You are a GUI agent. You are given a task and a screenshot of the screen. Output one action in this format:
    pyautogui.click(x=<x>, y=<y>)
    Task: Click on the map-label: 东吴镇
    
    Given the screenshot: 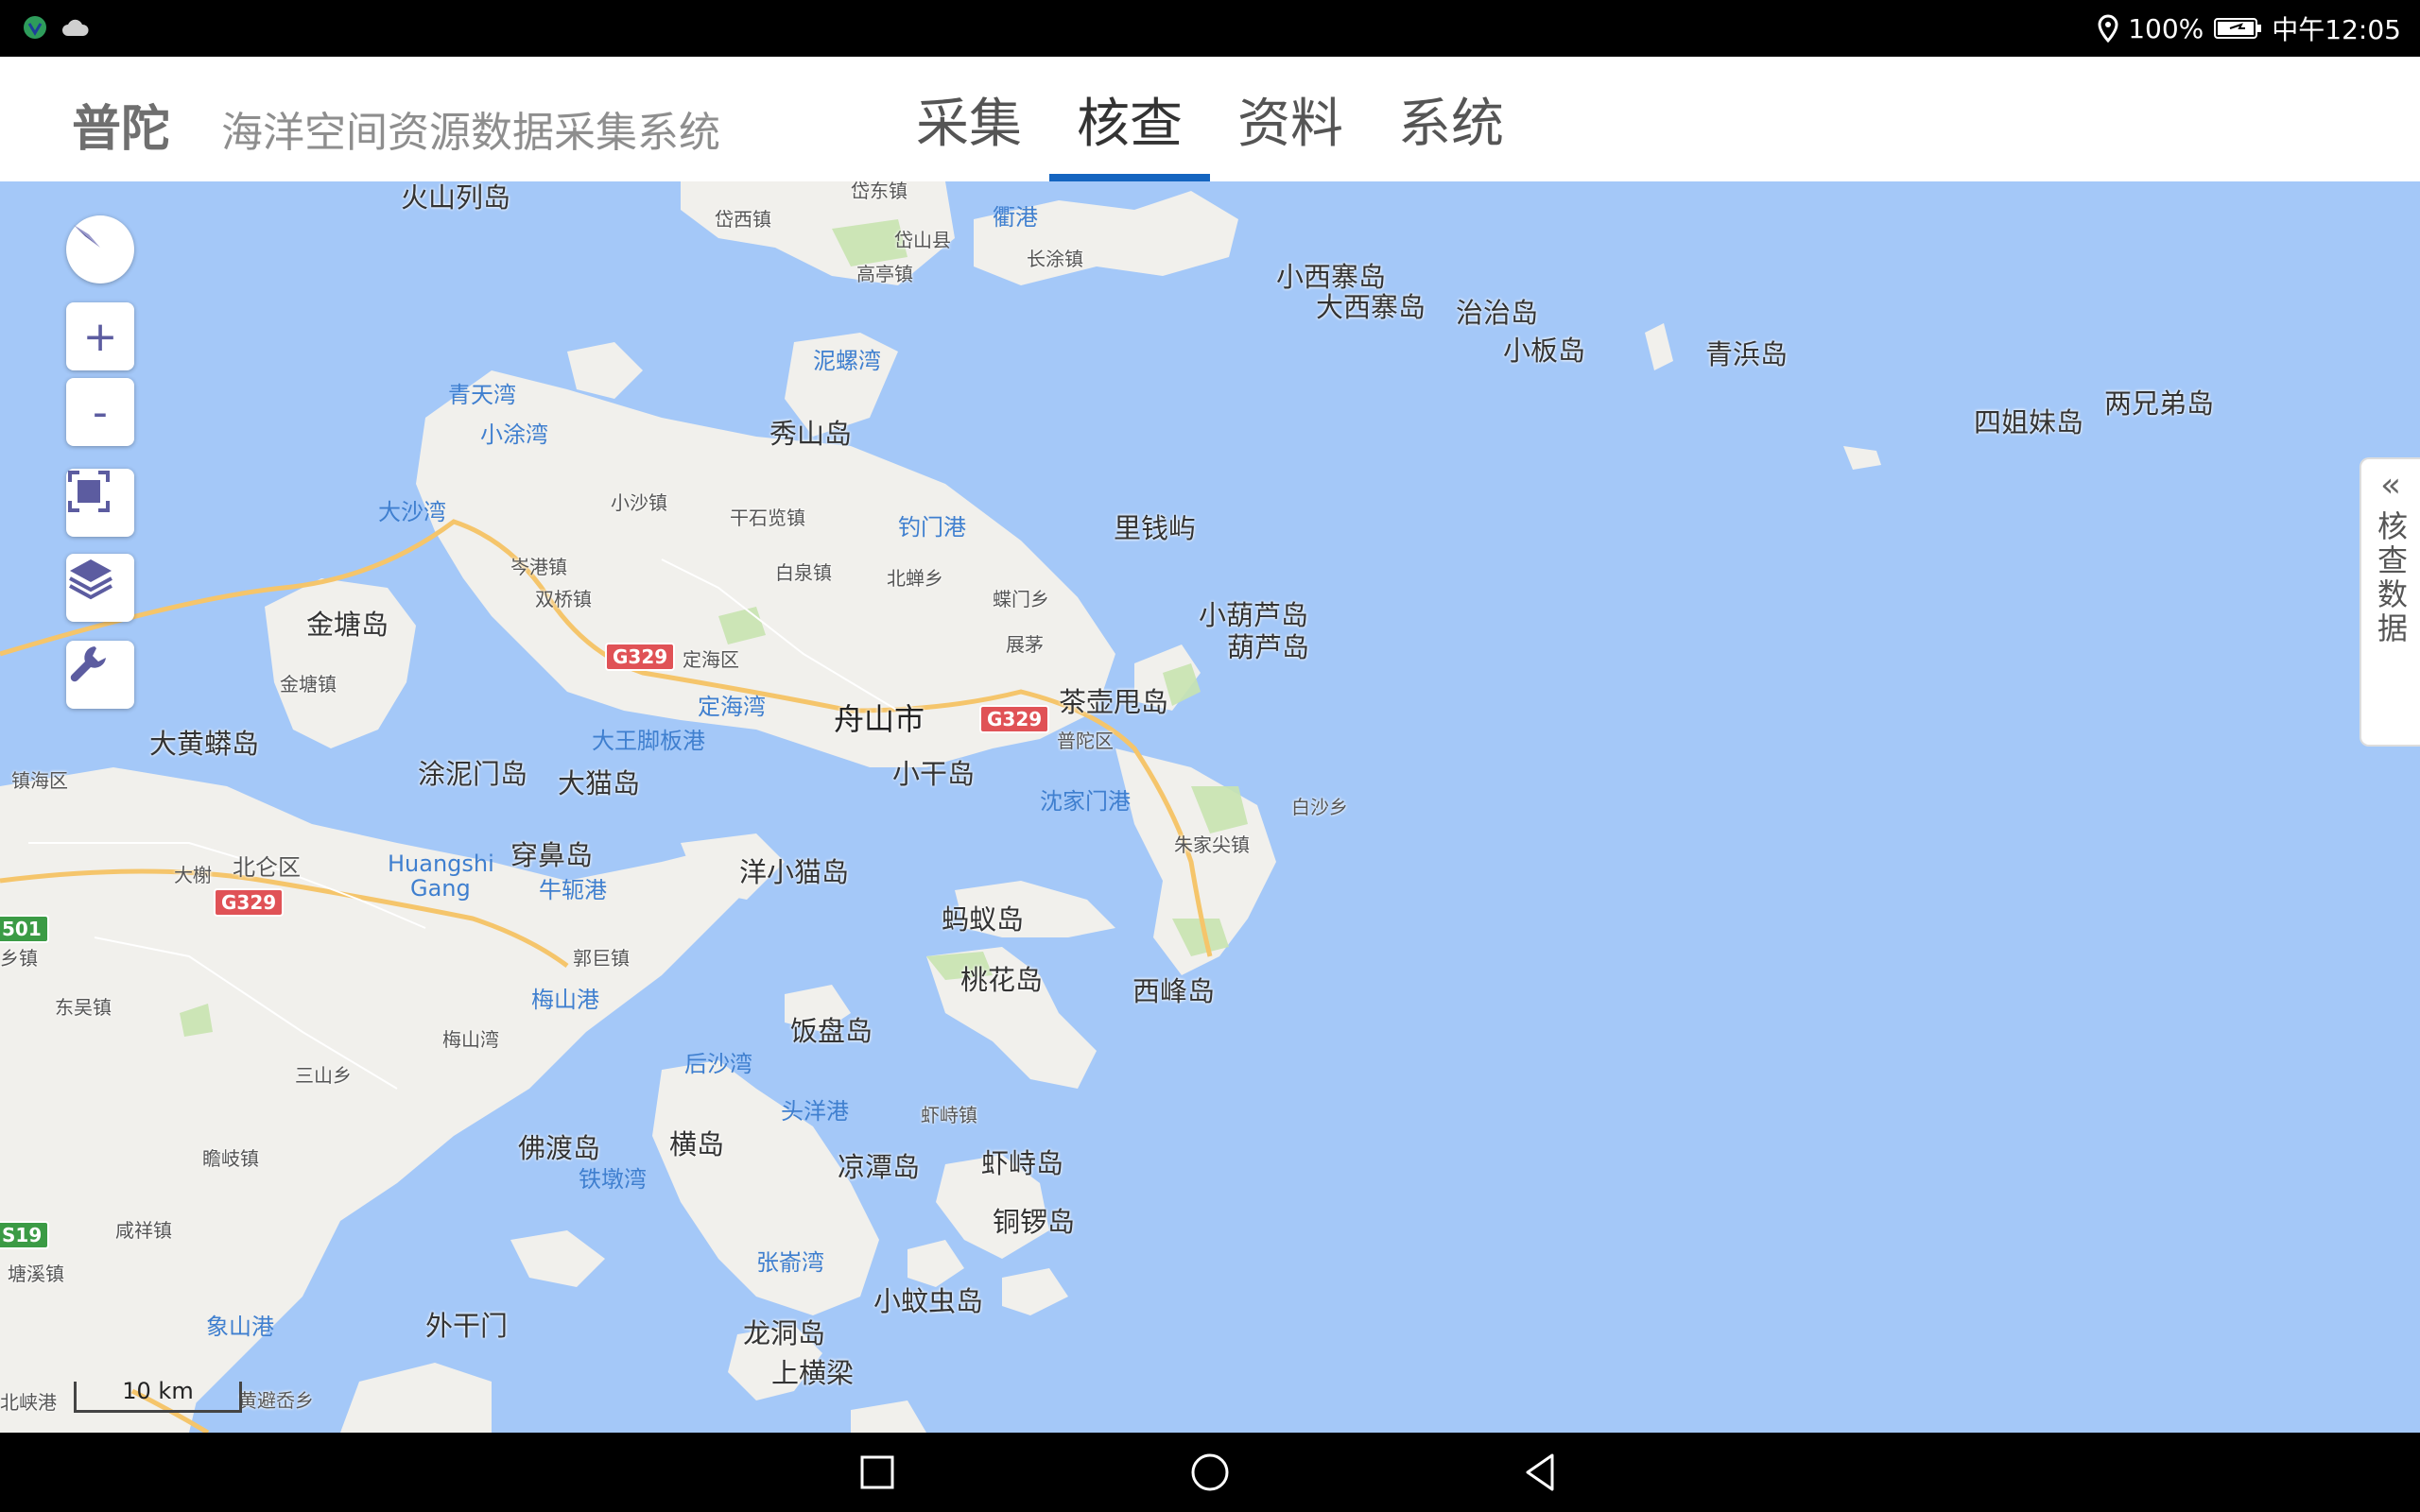 What is the action you would take?
    pyautogui.click(x=83, y=1007)
    